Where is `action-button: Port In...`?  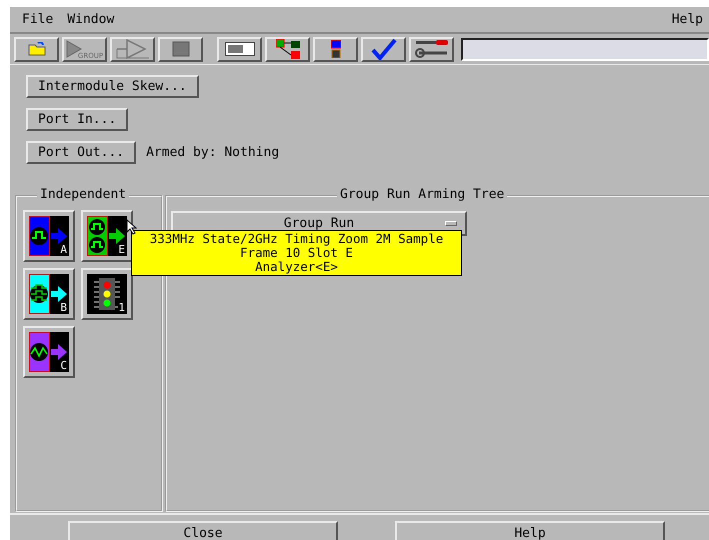
action-button: Port In... is located at coordinates (77, 119).